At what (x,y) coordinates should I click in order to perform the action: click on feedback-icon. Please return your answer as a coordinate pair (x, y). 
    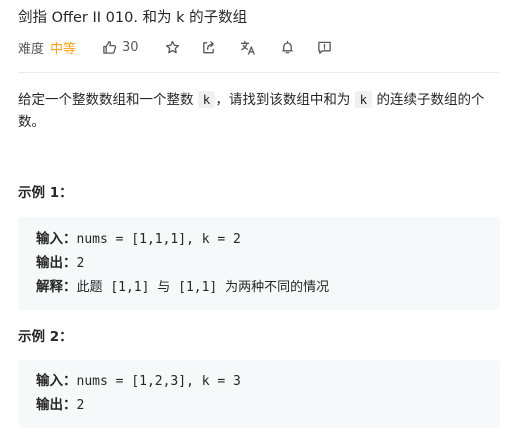
    Looking at the image, I should click on (324, 47).